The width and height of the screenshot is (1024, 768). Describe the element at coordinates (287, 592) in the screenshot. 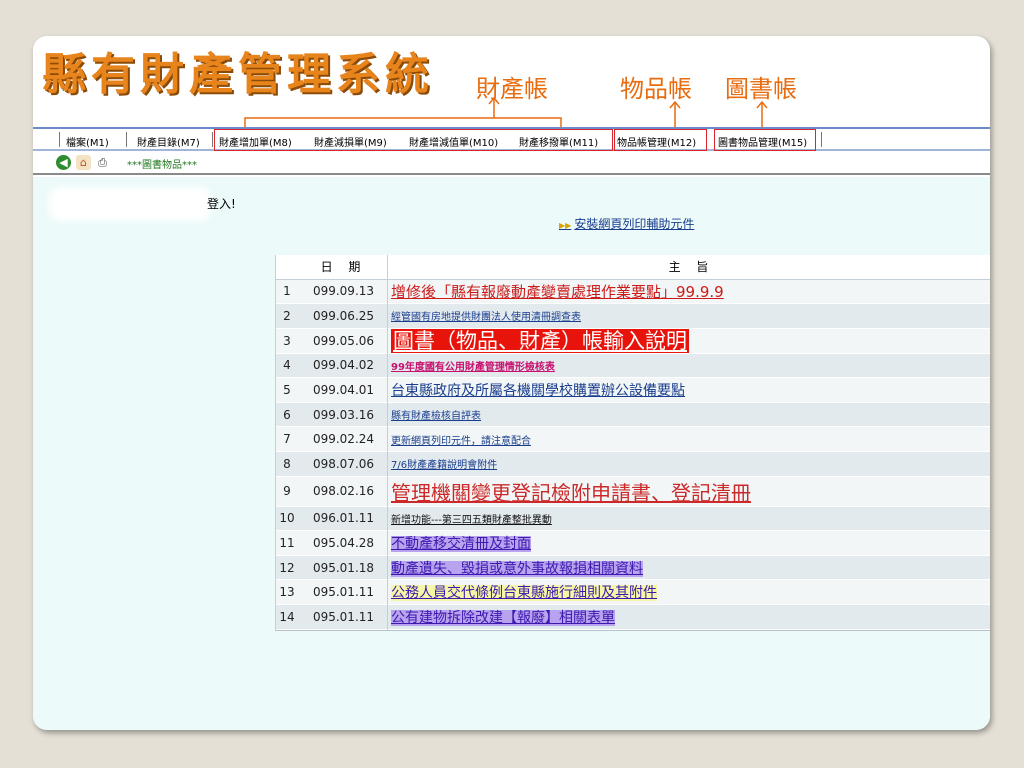

I see `row-num: 13` at that location.